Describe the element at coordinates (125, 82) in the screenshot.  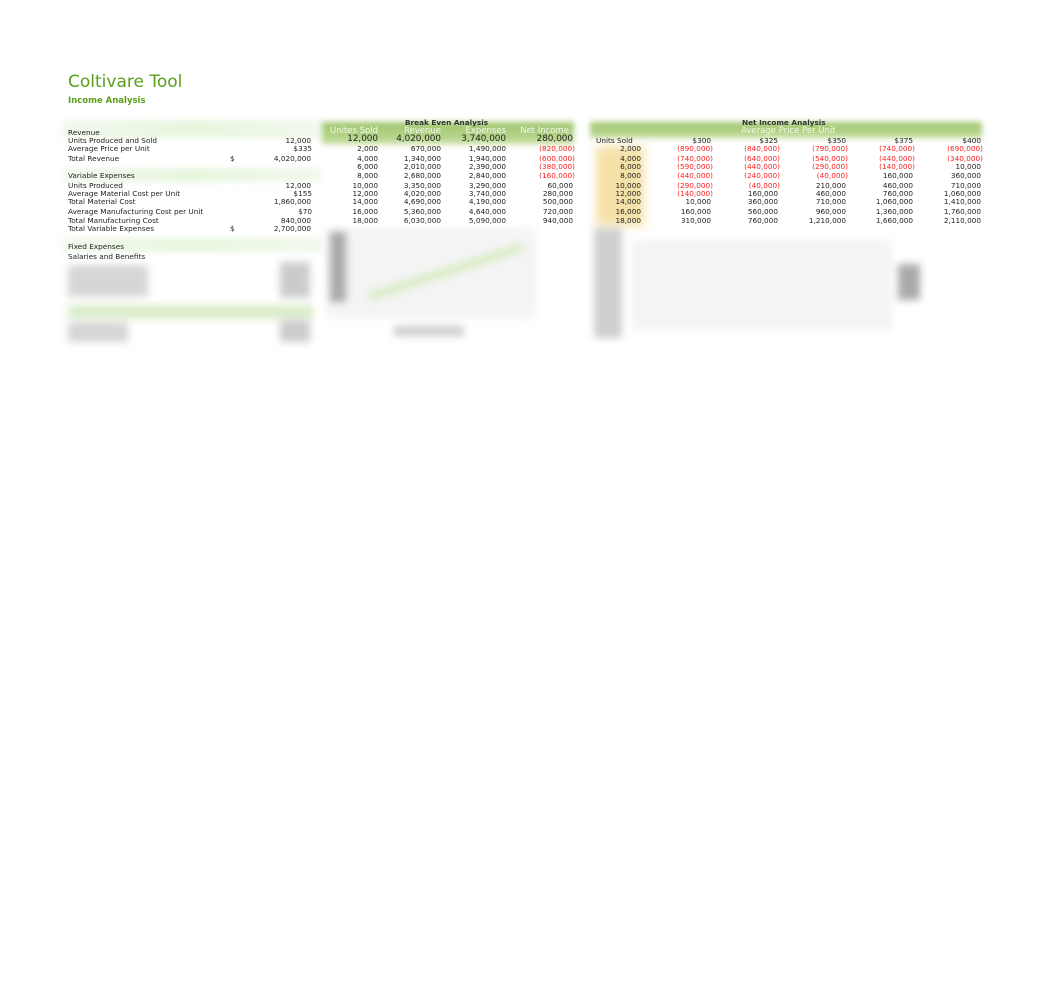
I see `page-title: Coltivare Tool` at that location.